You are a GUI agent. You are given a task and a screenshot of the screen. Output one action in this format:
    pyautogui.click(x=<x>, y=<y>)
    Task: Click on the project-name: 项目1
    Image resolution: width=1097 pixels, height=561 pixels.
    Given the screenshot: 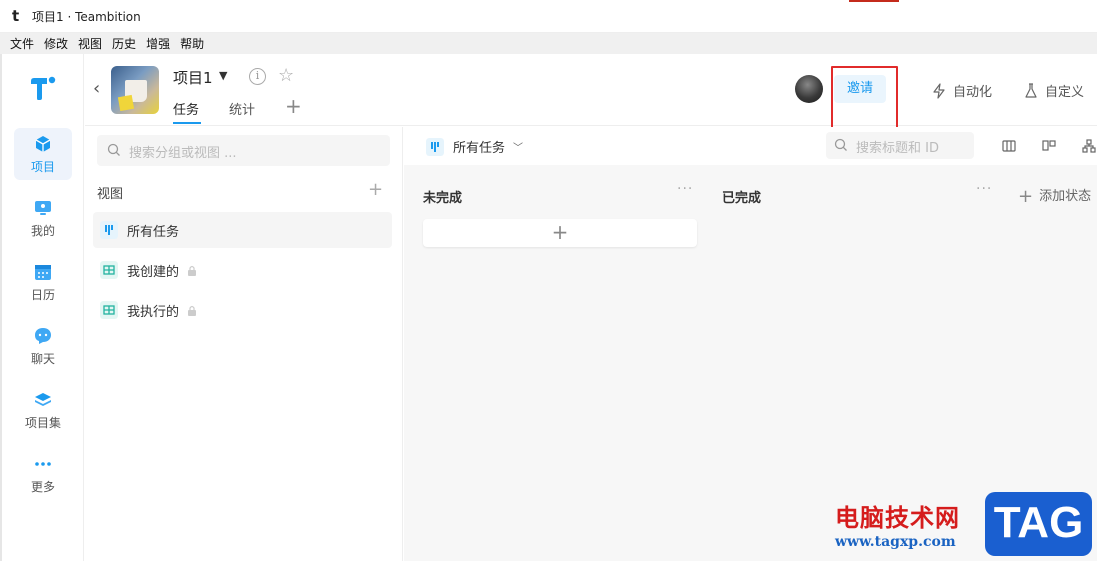 What is the action you would take?
    pyautogui.click(x=193, y=77)
    